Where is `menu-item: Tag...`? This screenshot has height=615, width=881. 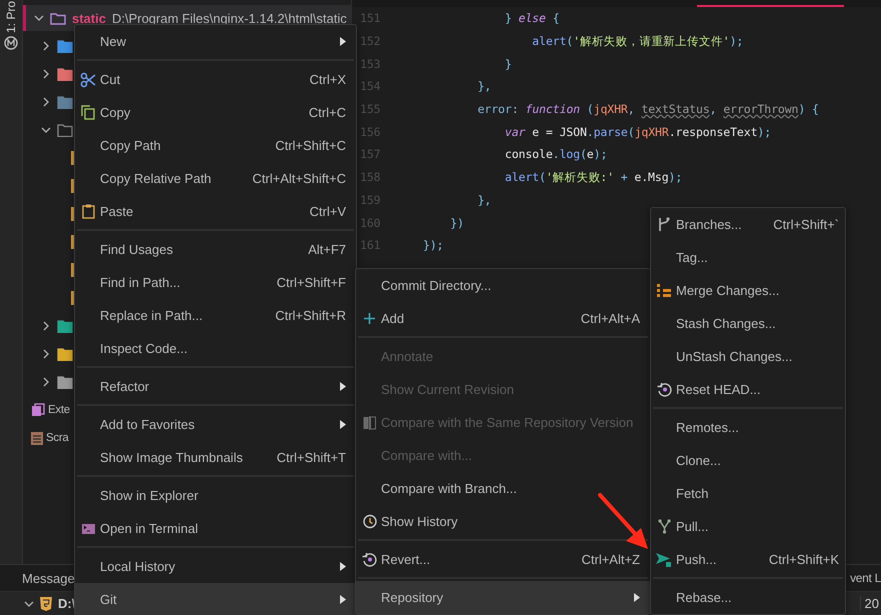
menu-item: Tag... is located at coordinates (748, 257).